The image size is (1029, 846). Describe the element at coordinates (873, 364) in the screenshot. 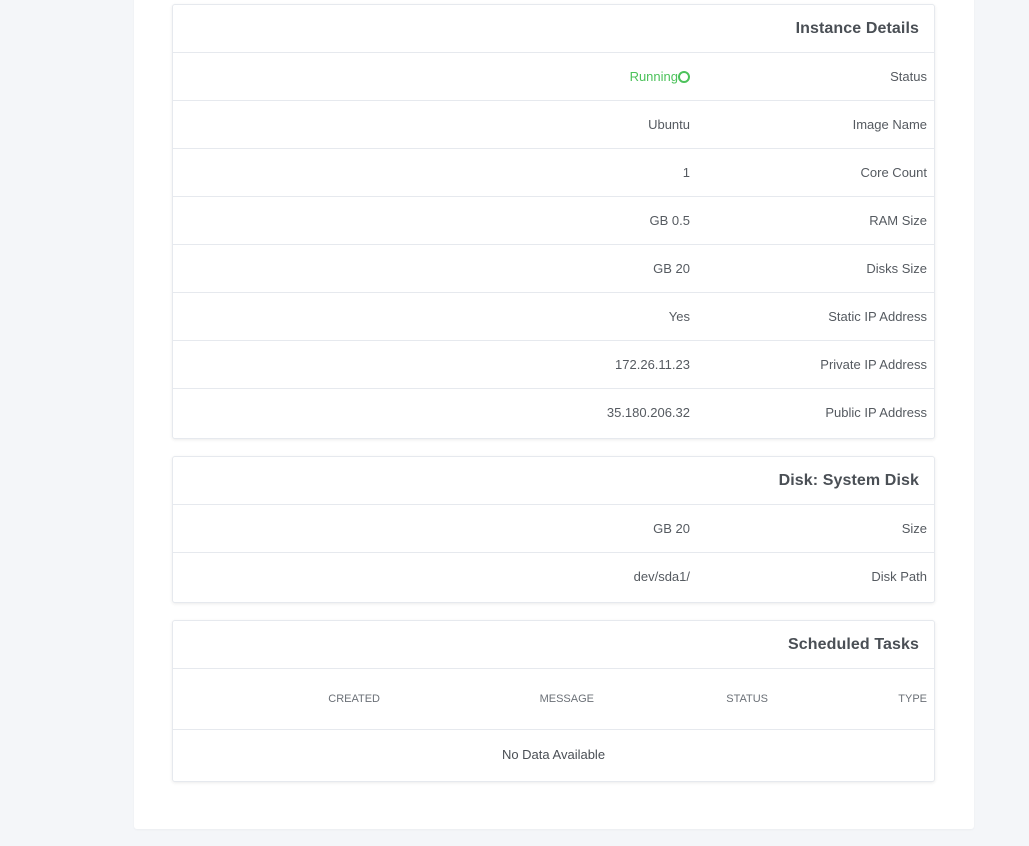

I see `private-ip-label: Private IP Address` at that location.